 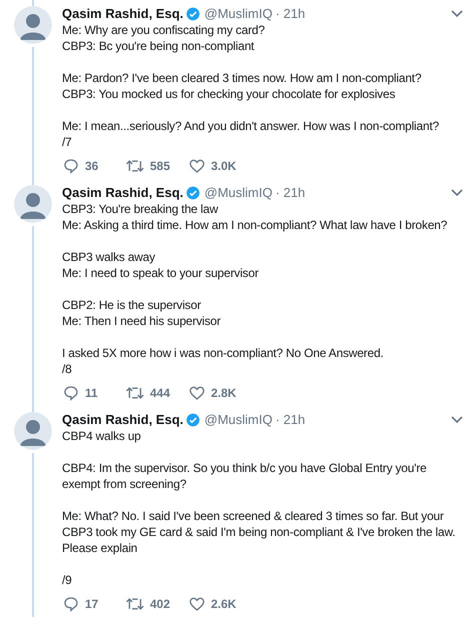 I want to click on tweet-text: CBP4: Im the supervisor. So you think b/c you have Global Entry you're exempt from screening?, so click(x=245, y=476).